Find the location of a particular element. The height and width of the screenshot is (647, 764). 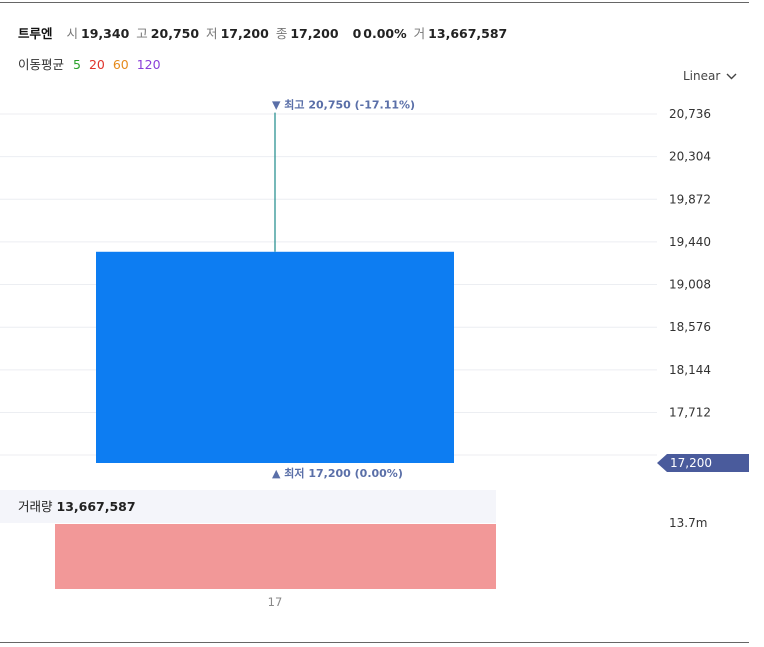

x-tick-label: 17 is located at coordinates (275, 602).